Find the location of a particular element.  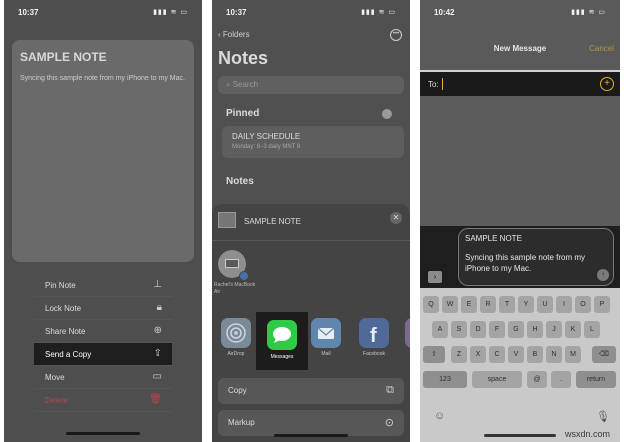

backspace-key: ⌫ is located at coordinates (604, 354).